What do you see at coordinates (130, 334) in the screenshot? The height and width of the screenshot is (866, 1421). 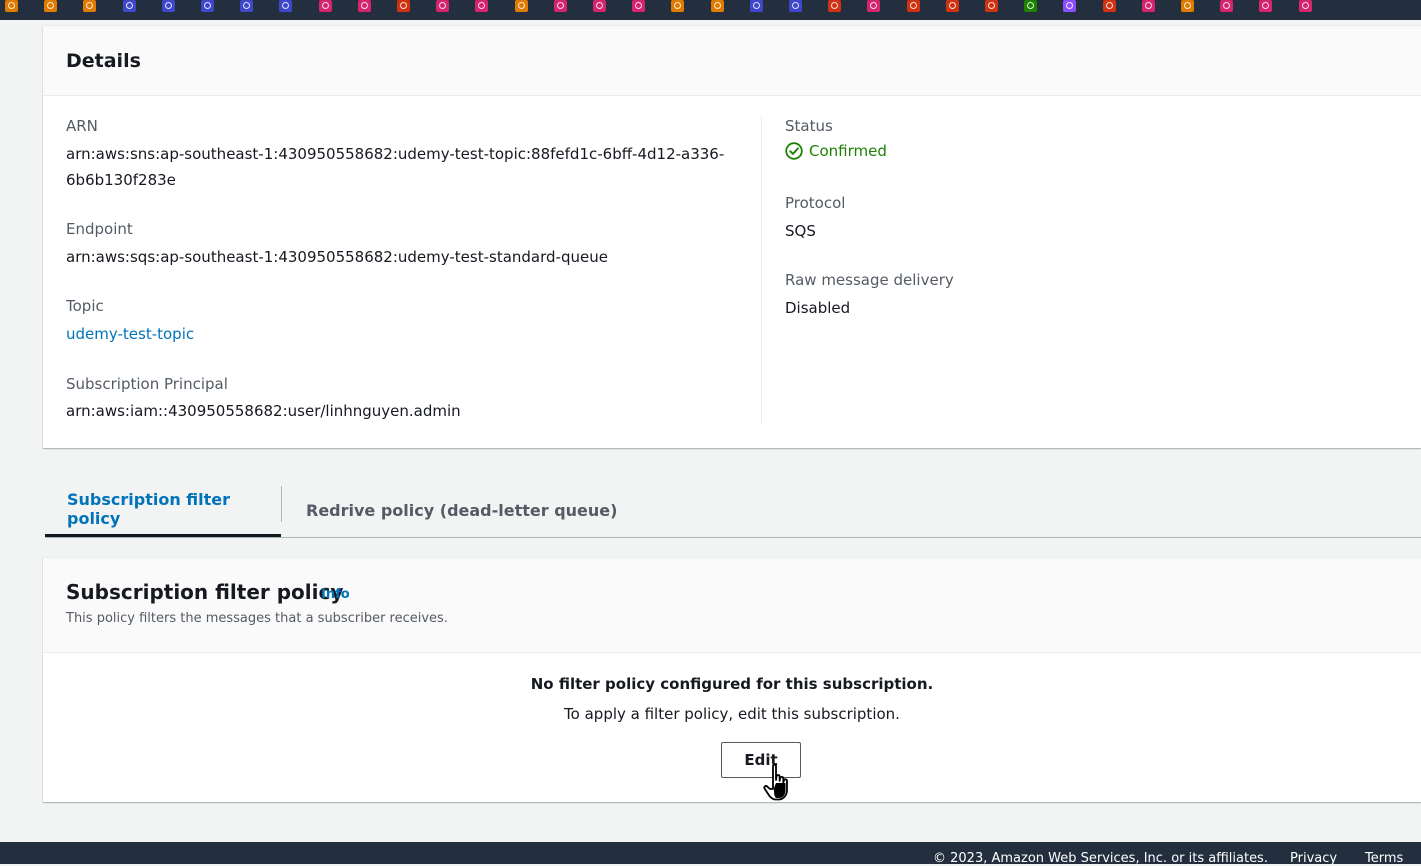 I see `topic-link: udemy-test-topic` at bounding box center [130, 334].